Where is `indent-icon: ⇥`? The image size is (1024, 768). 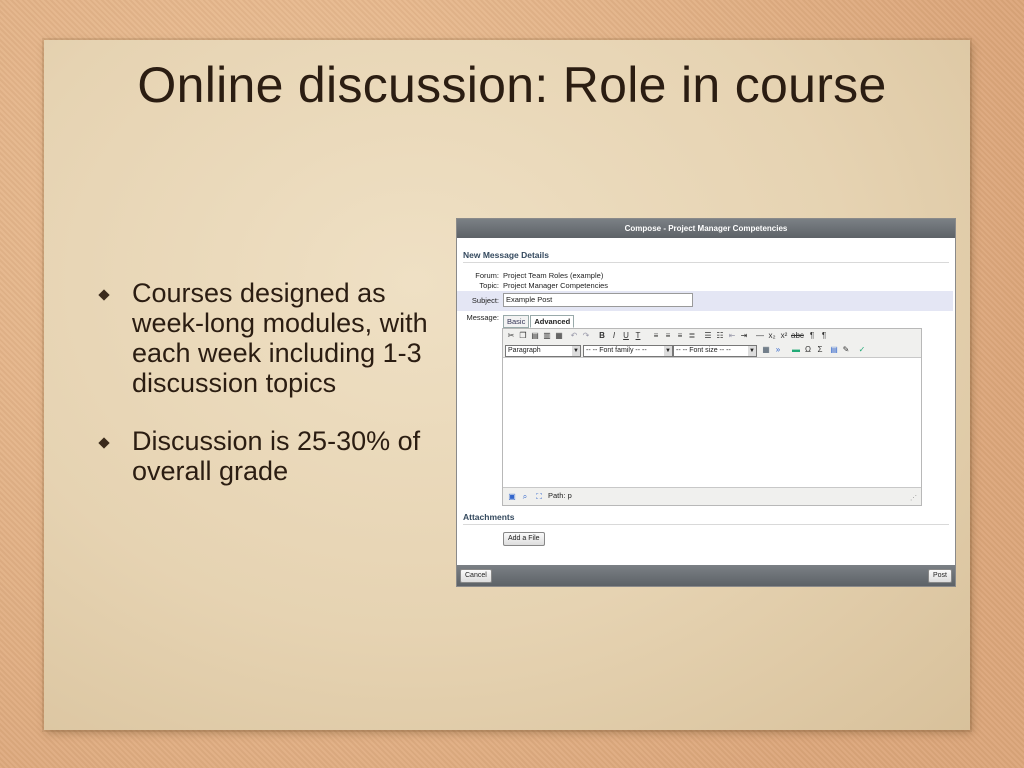
indent-icon: ⇥ is located at coordinates (744, 336).